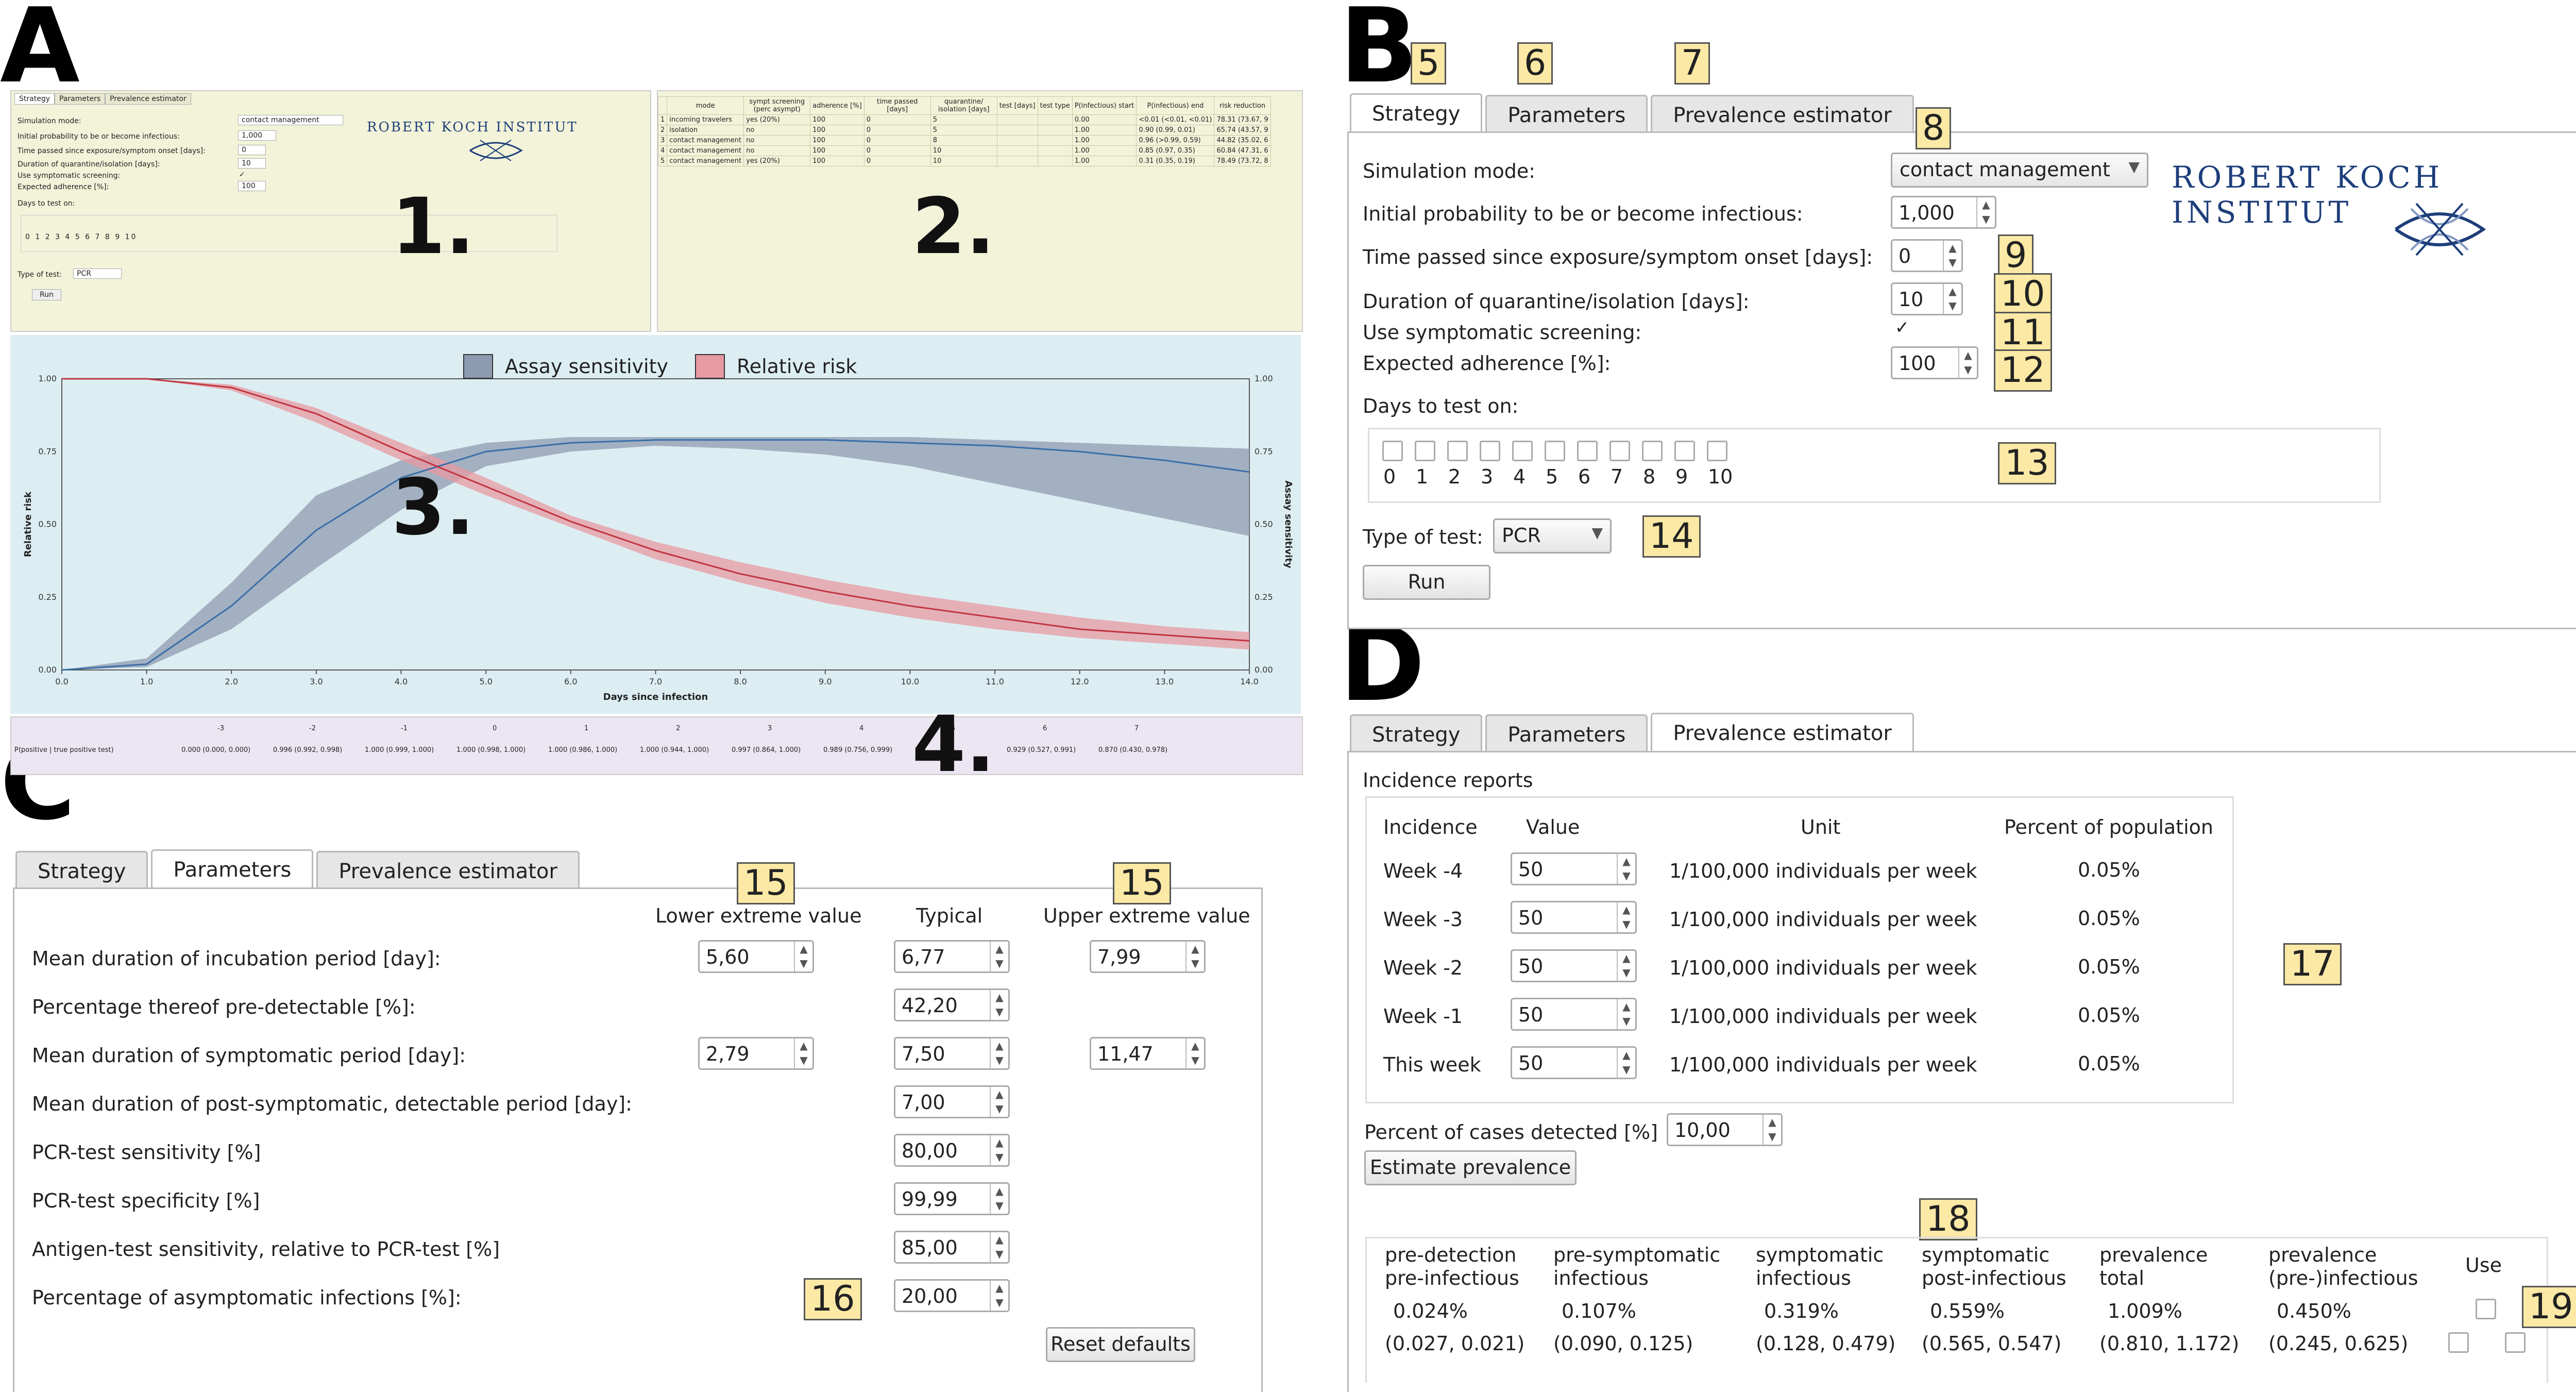 The width and height of the screenshot is (2576, 1392). Describe the element at coordinates (2515, 1342) in the screenshot. I see `use-upper-checkbox` at that location.